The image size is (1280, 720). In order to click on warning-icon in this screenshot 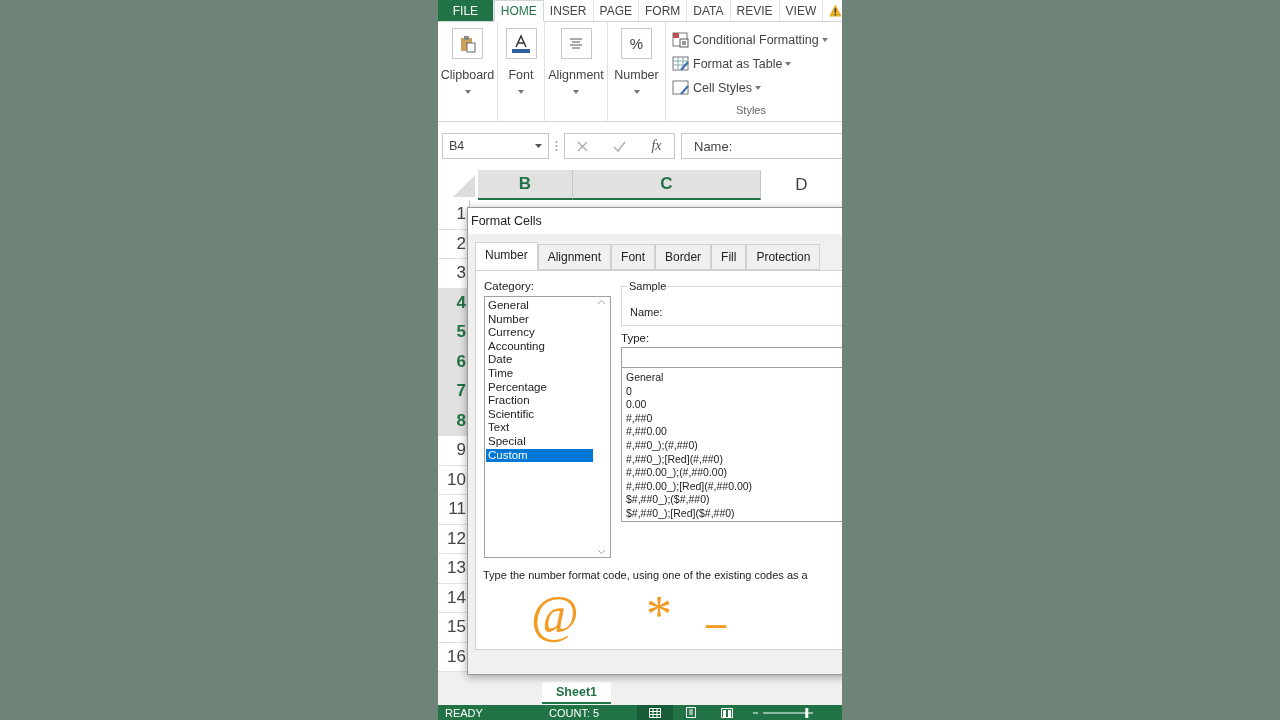, I will do `click(835, 10)`.